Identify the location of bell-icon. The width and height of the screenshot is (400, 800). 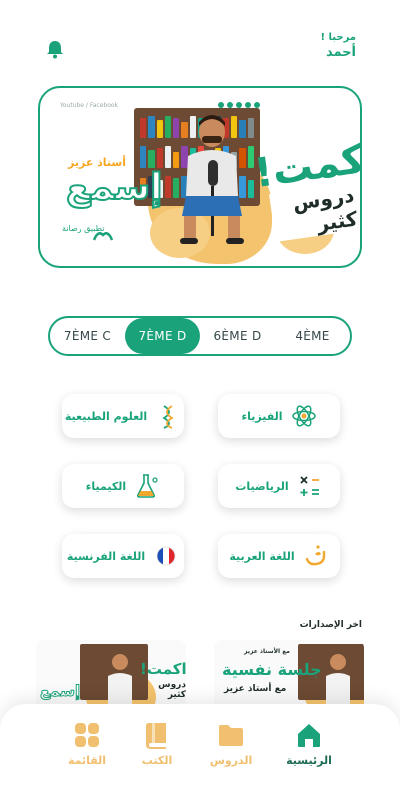
(55, 49).